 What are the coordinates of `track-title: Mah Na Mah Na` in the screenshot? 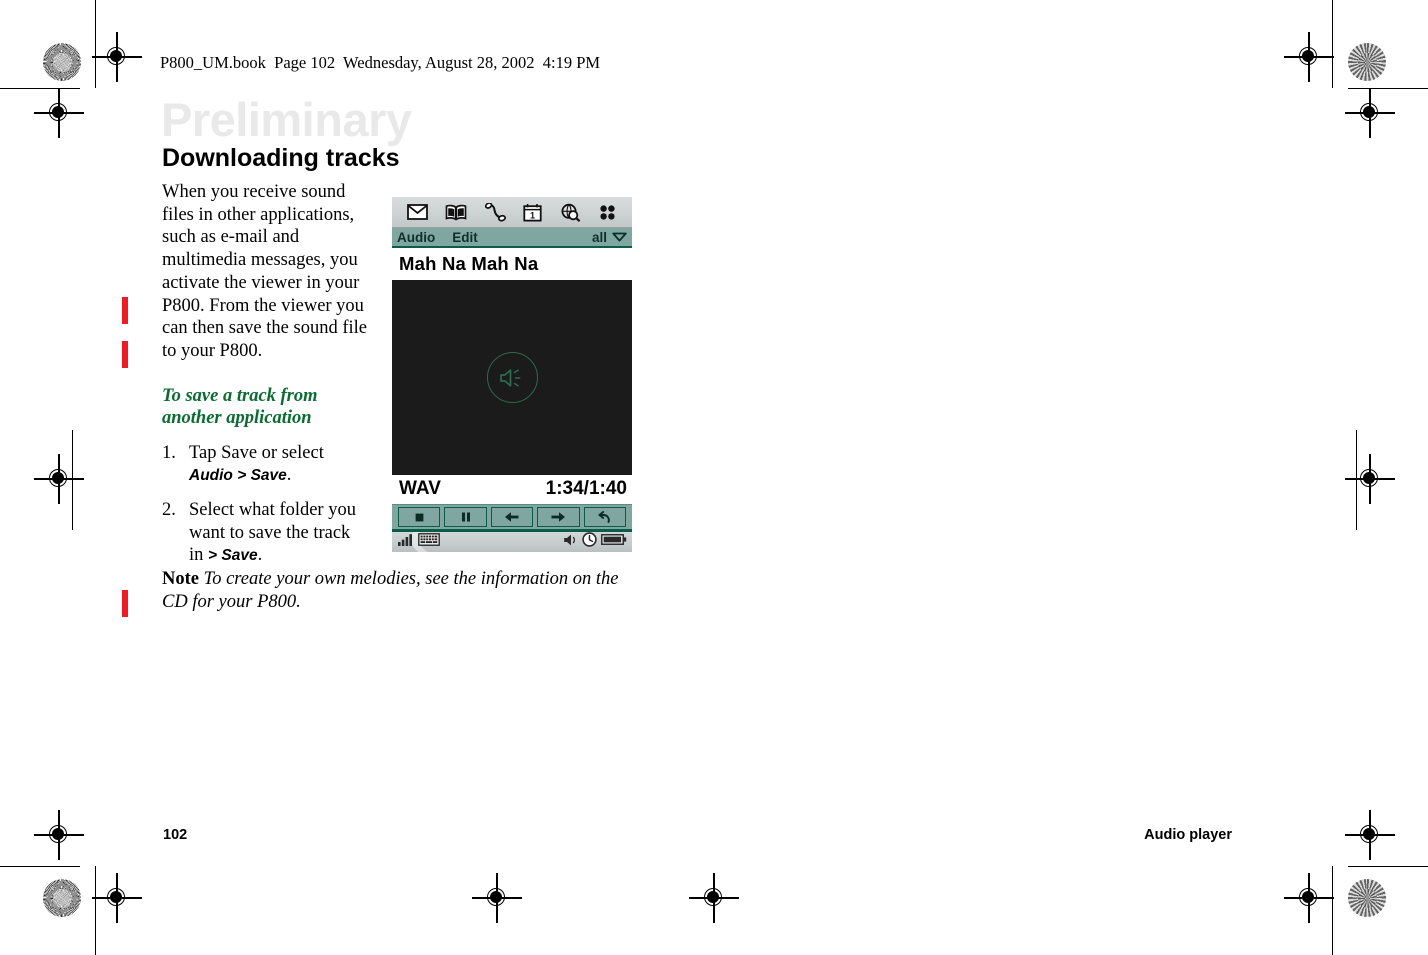 It's located at (469, 263).